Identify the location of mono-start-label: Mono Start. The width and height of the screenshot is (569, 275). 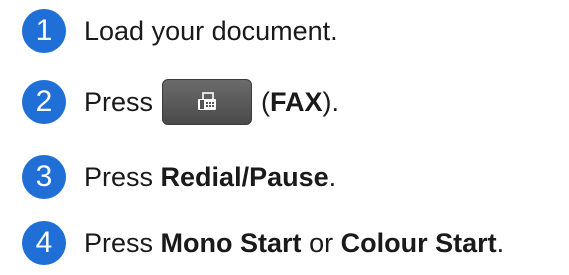
(231, 243).